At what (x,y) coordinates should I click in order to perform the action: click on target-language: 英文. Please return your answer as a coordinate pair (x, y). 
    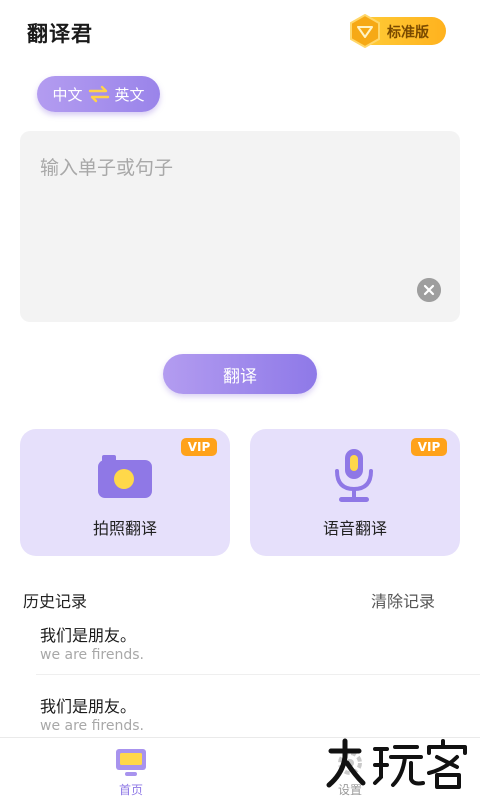
    Looking at the image, I should click on (129, 94).